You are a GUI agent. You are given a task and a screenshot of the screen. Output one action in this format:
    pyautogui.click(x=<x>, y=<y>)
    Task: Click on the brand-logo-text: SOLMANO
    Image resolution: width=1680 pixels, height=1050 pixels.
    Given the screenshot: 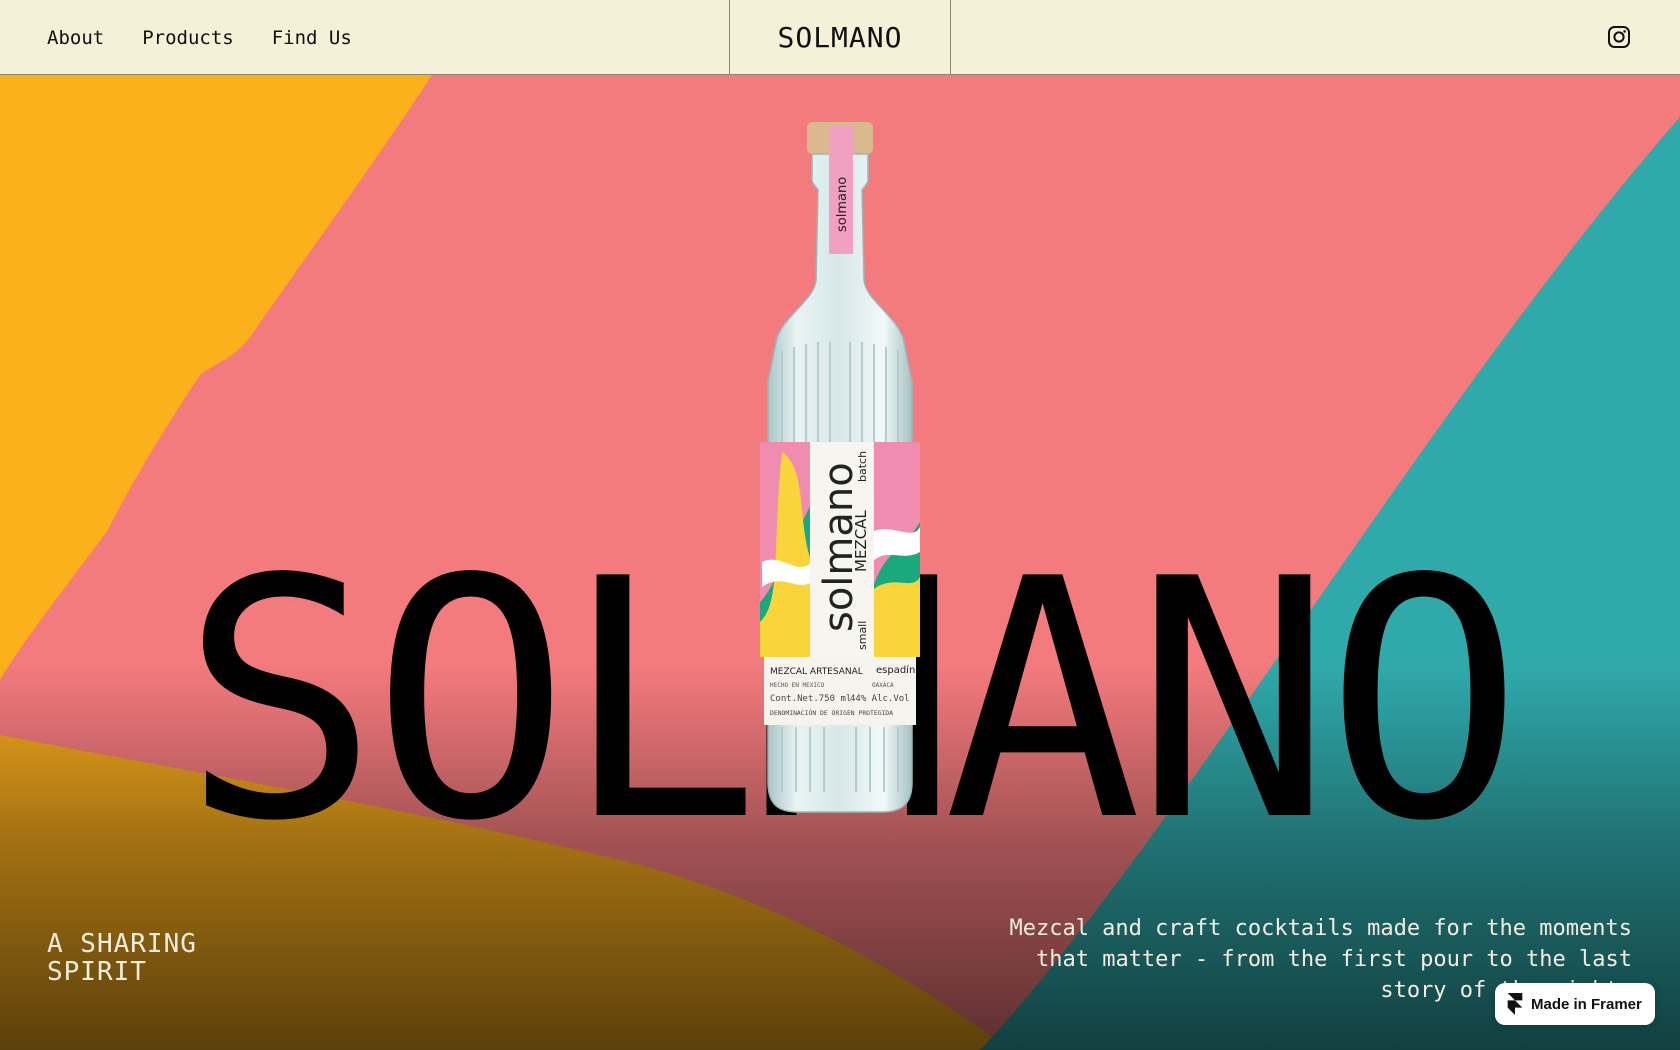 What is the action you would take?
    pyautogui.click(x=839, y=37)
    